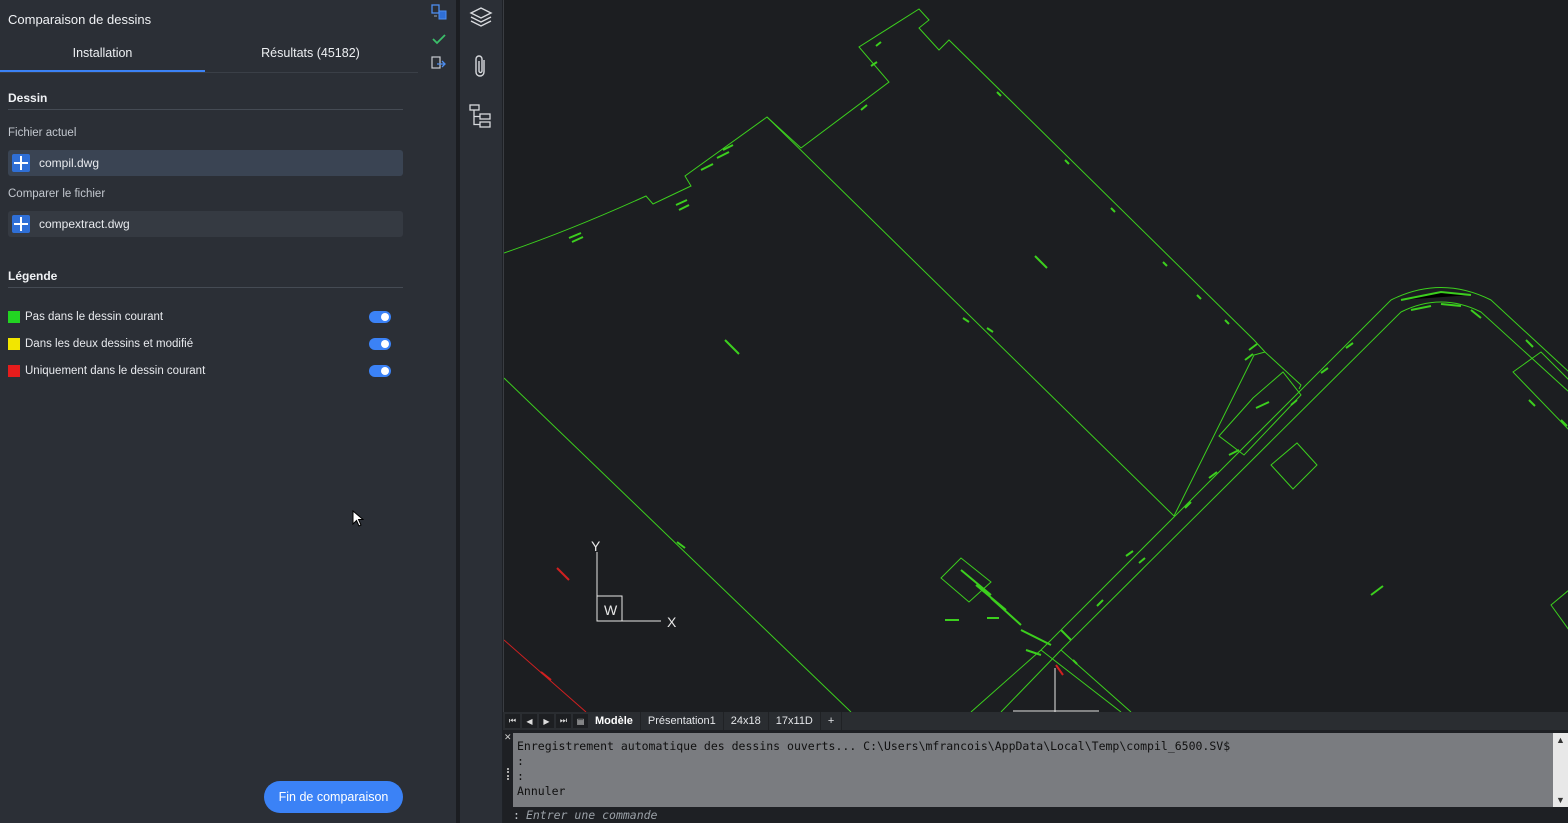 Image resolution: width=1568 pixels, height=823 pixels. Describe the element at coordinates (508, 737) in the screenshot. I see `close-icon: ✕` at that location.